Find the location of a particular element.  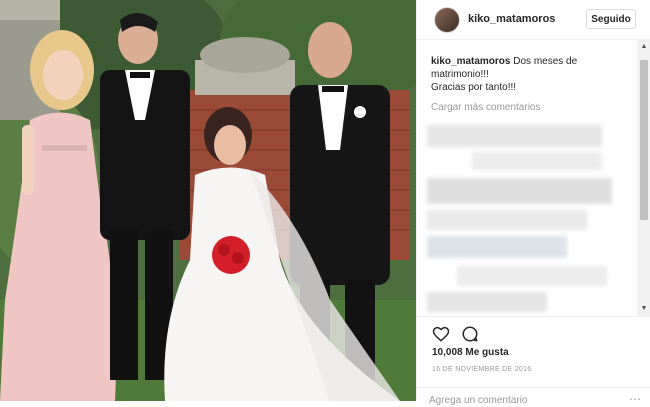

following-button: Seguido is located at coordinates (611, 19).